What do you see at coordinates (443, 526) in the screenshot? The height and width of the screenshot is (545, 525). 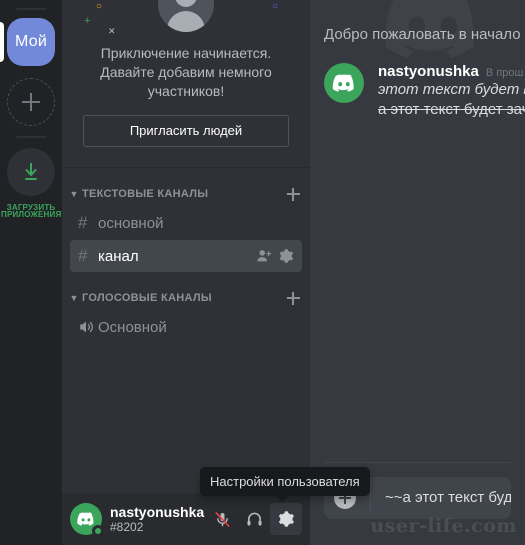 I see `site-watermark: user-life.com` at bounding box center [443, 526].